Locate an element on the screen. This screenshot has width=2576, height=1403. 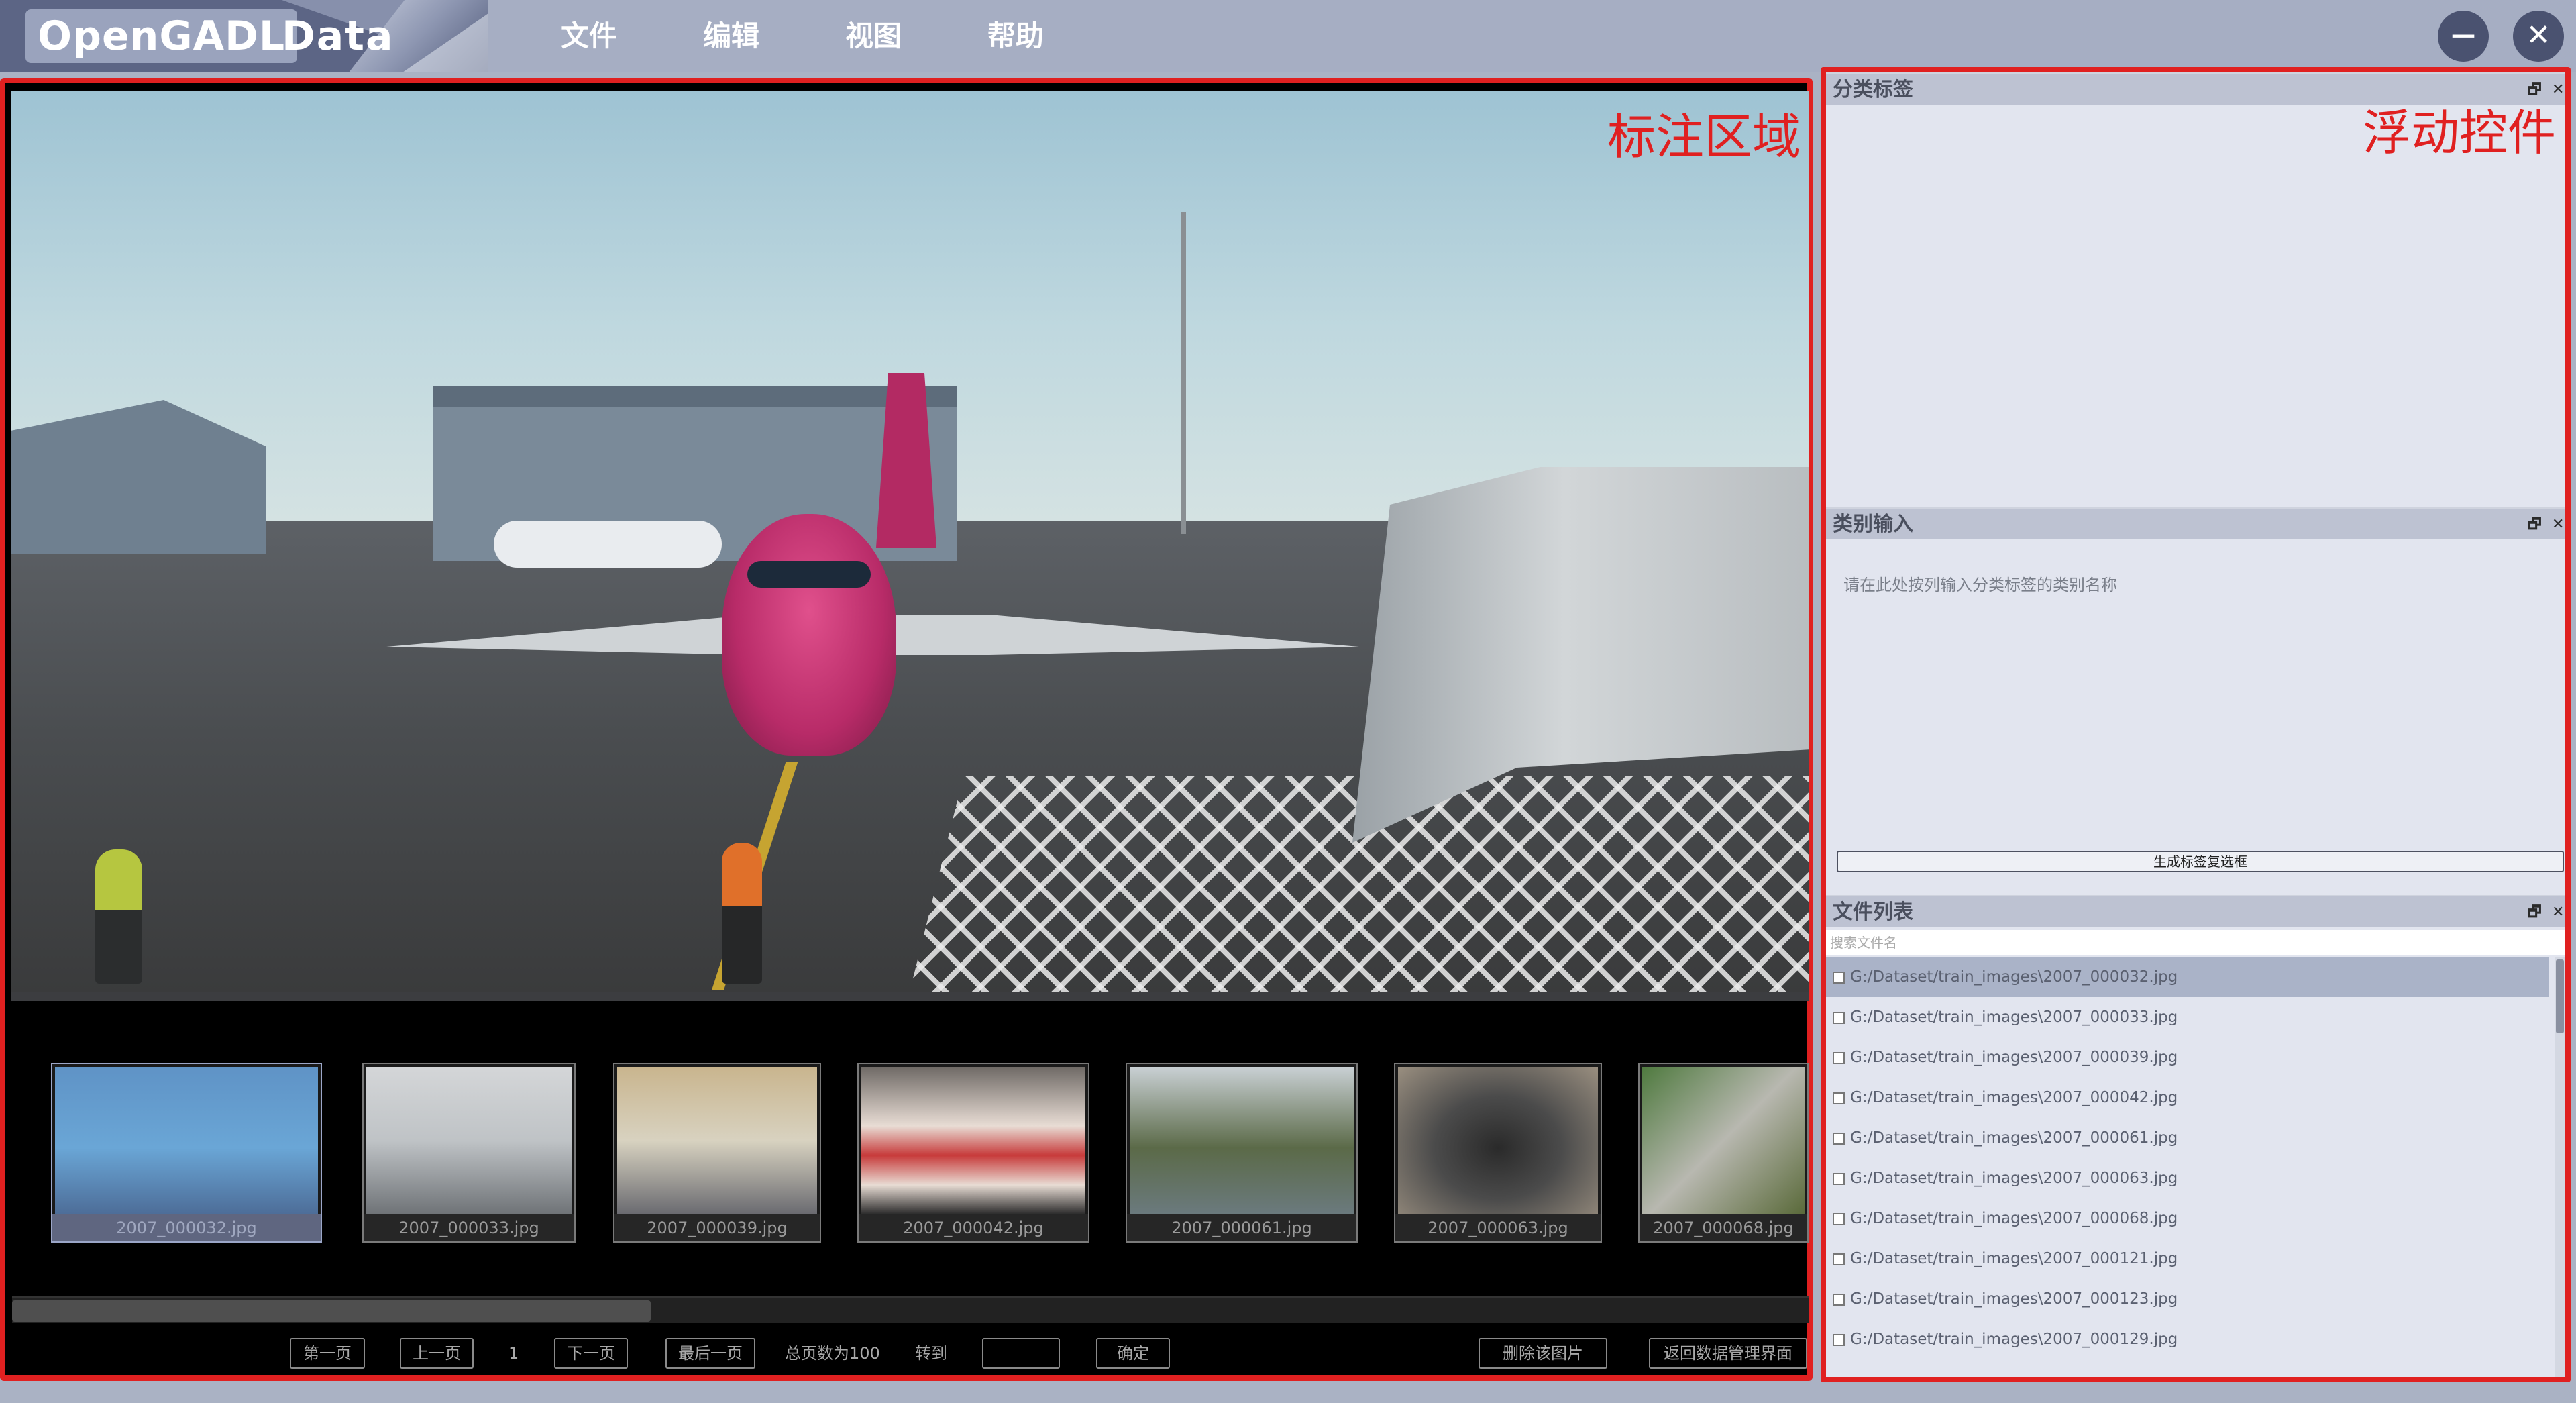
thumbnail-caption: 2007_000061.jpg is located at coordinates (1241, 1227).